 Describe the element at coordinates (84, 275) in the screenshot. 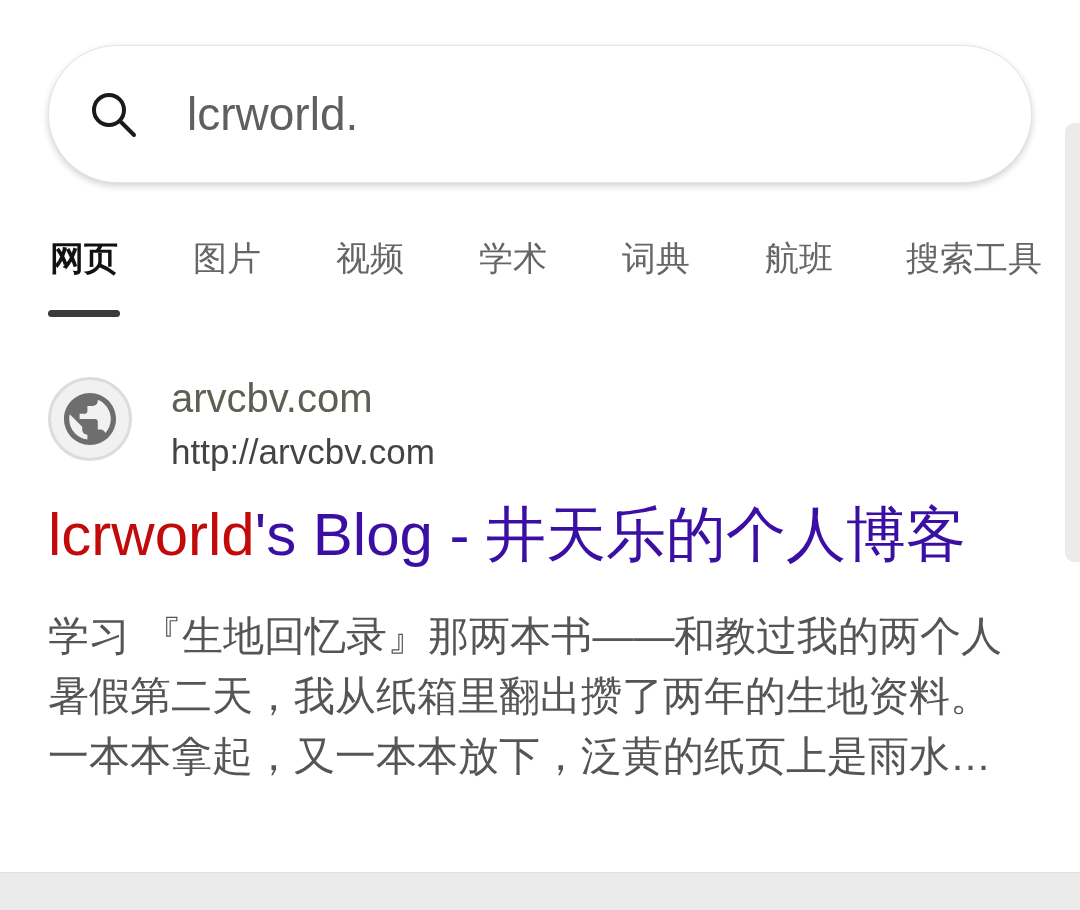

I see `tab: 网页` at that location.